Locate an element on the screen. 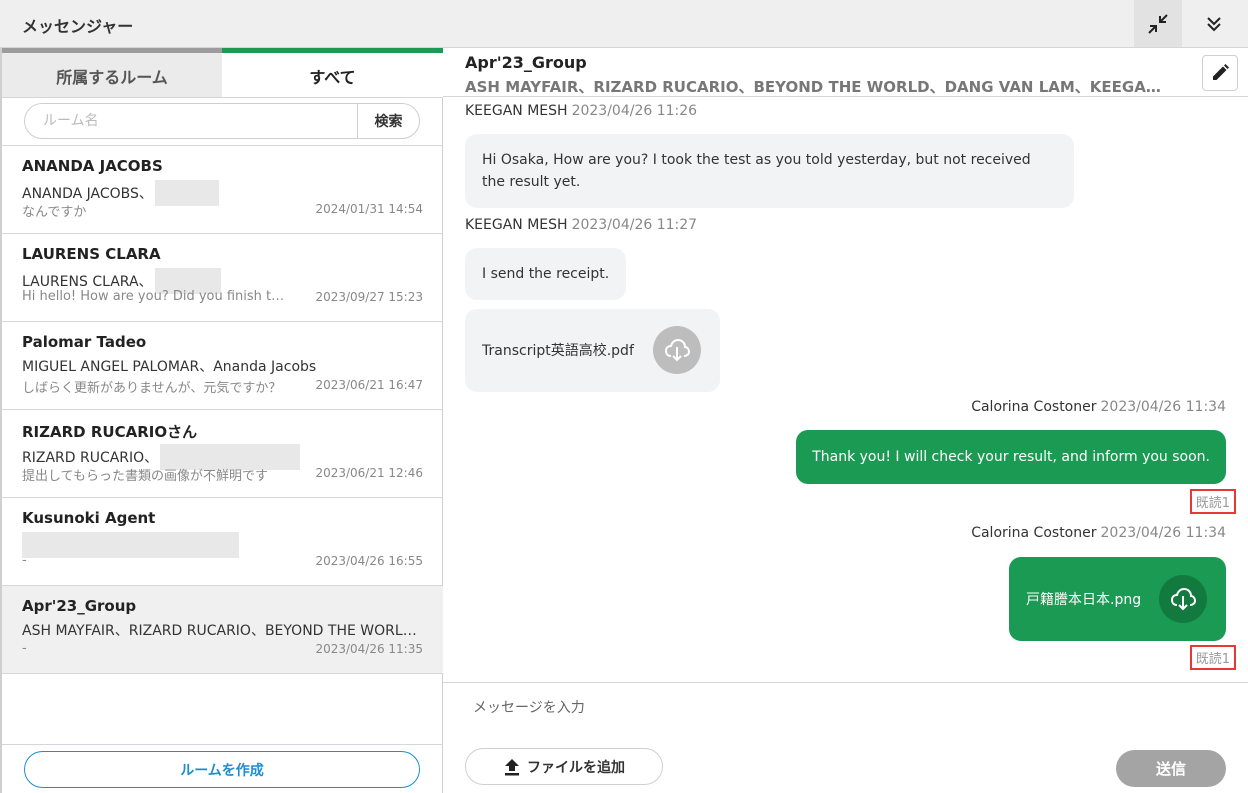 This screenshot has height=793, width=1248. collapse-button is located at coordinates (1214, 23).